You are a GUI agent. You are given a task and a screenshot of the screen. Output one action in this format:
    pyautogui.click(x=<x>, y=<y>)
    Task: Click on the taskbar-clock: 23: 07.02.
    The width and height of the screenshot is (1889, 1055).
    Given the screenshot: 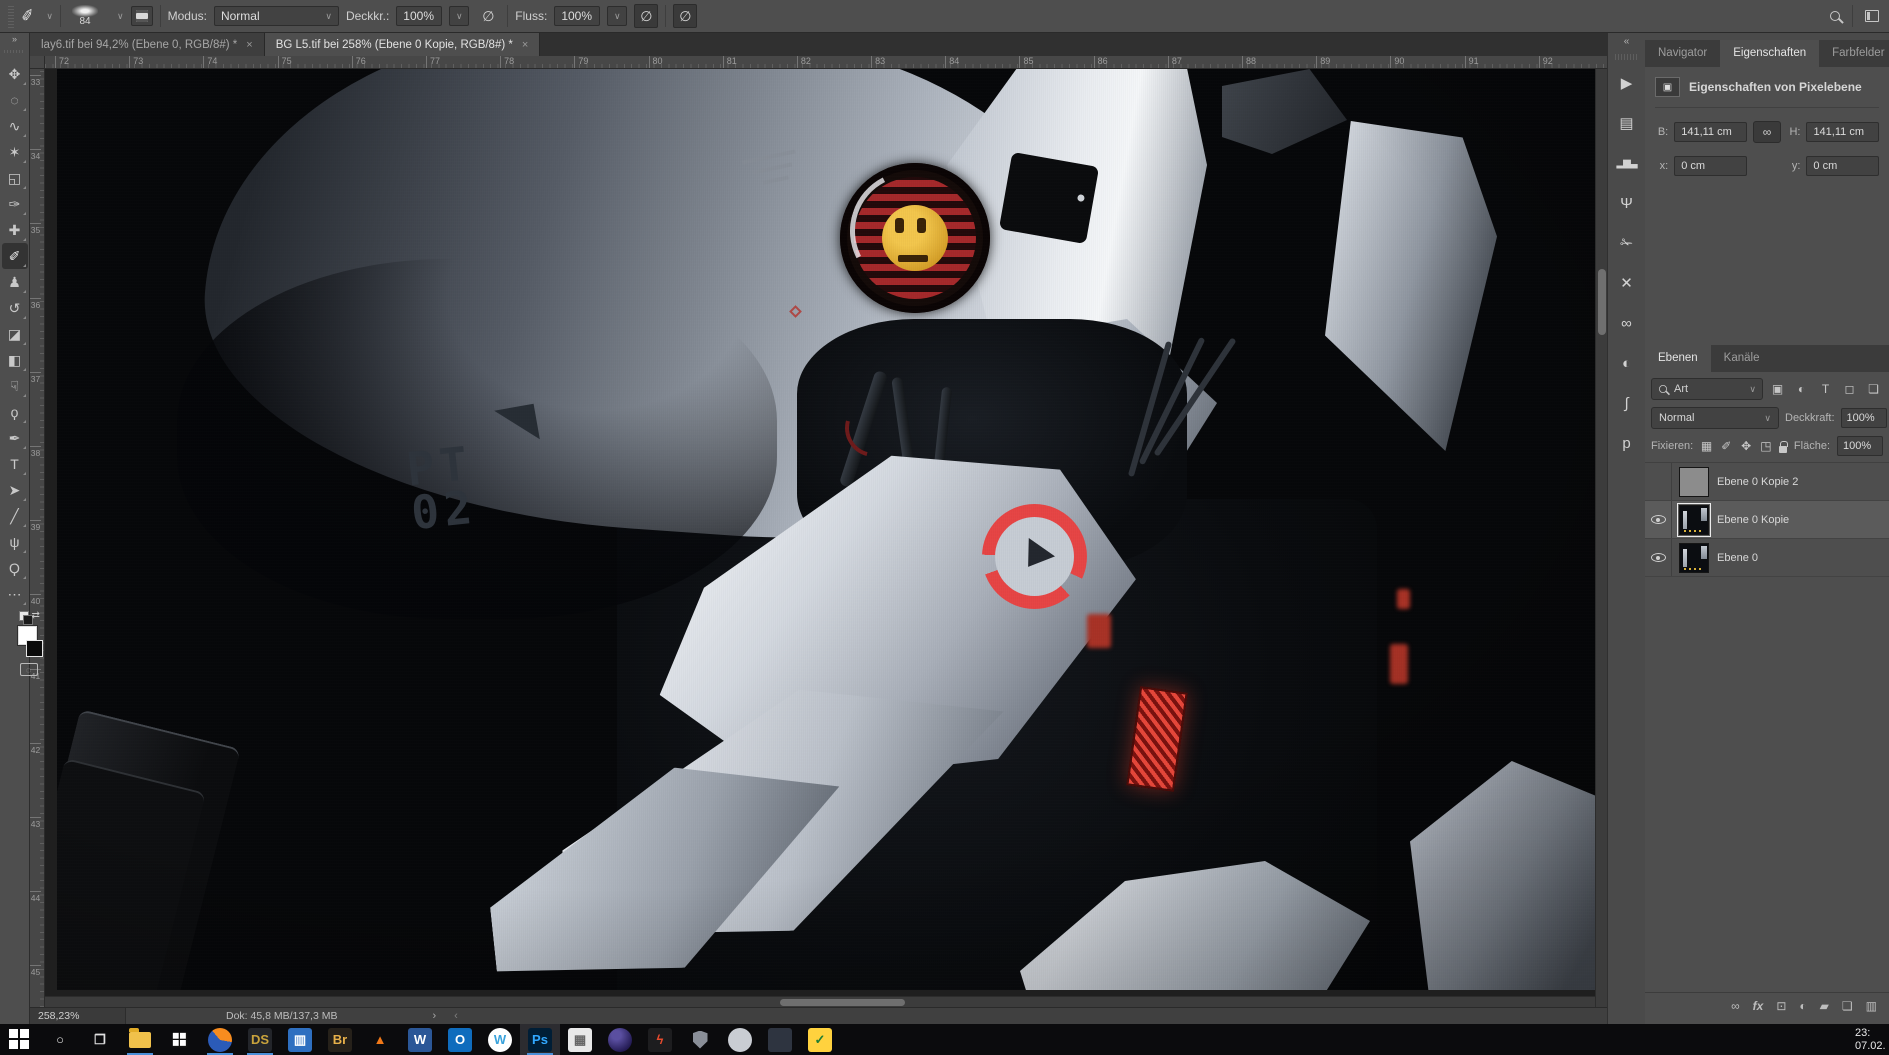 What is the action you would take?
    pyautogui.click(x=1872, y=1040)
    